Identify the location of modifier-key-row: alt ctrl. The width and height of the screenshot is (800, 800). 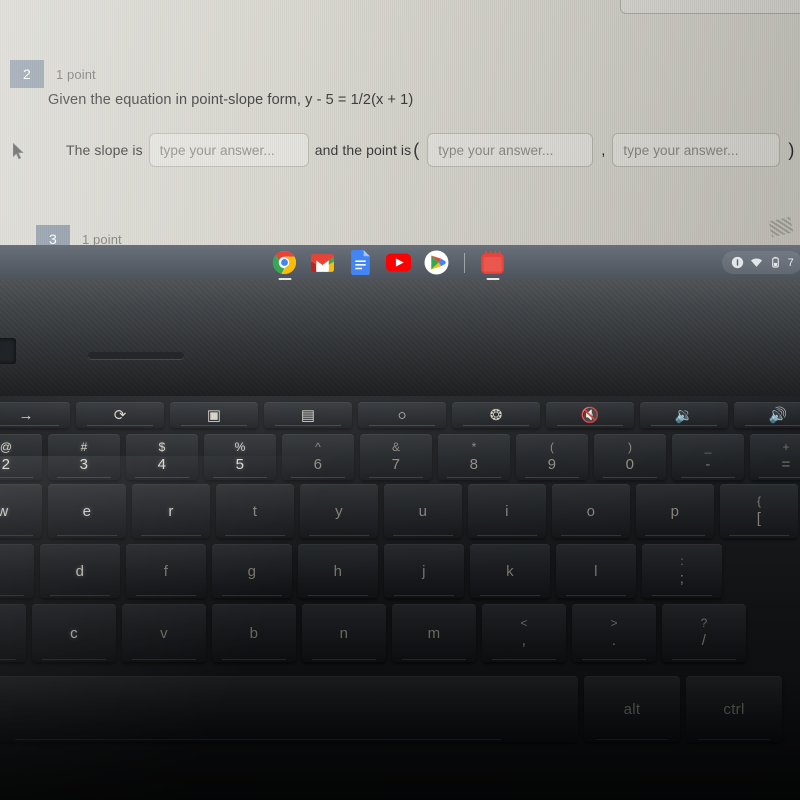
(394, 709).